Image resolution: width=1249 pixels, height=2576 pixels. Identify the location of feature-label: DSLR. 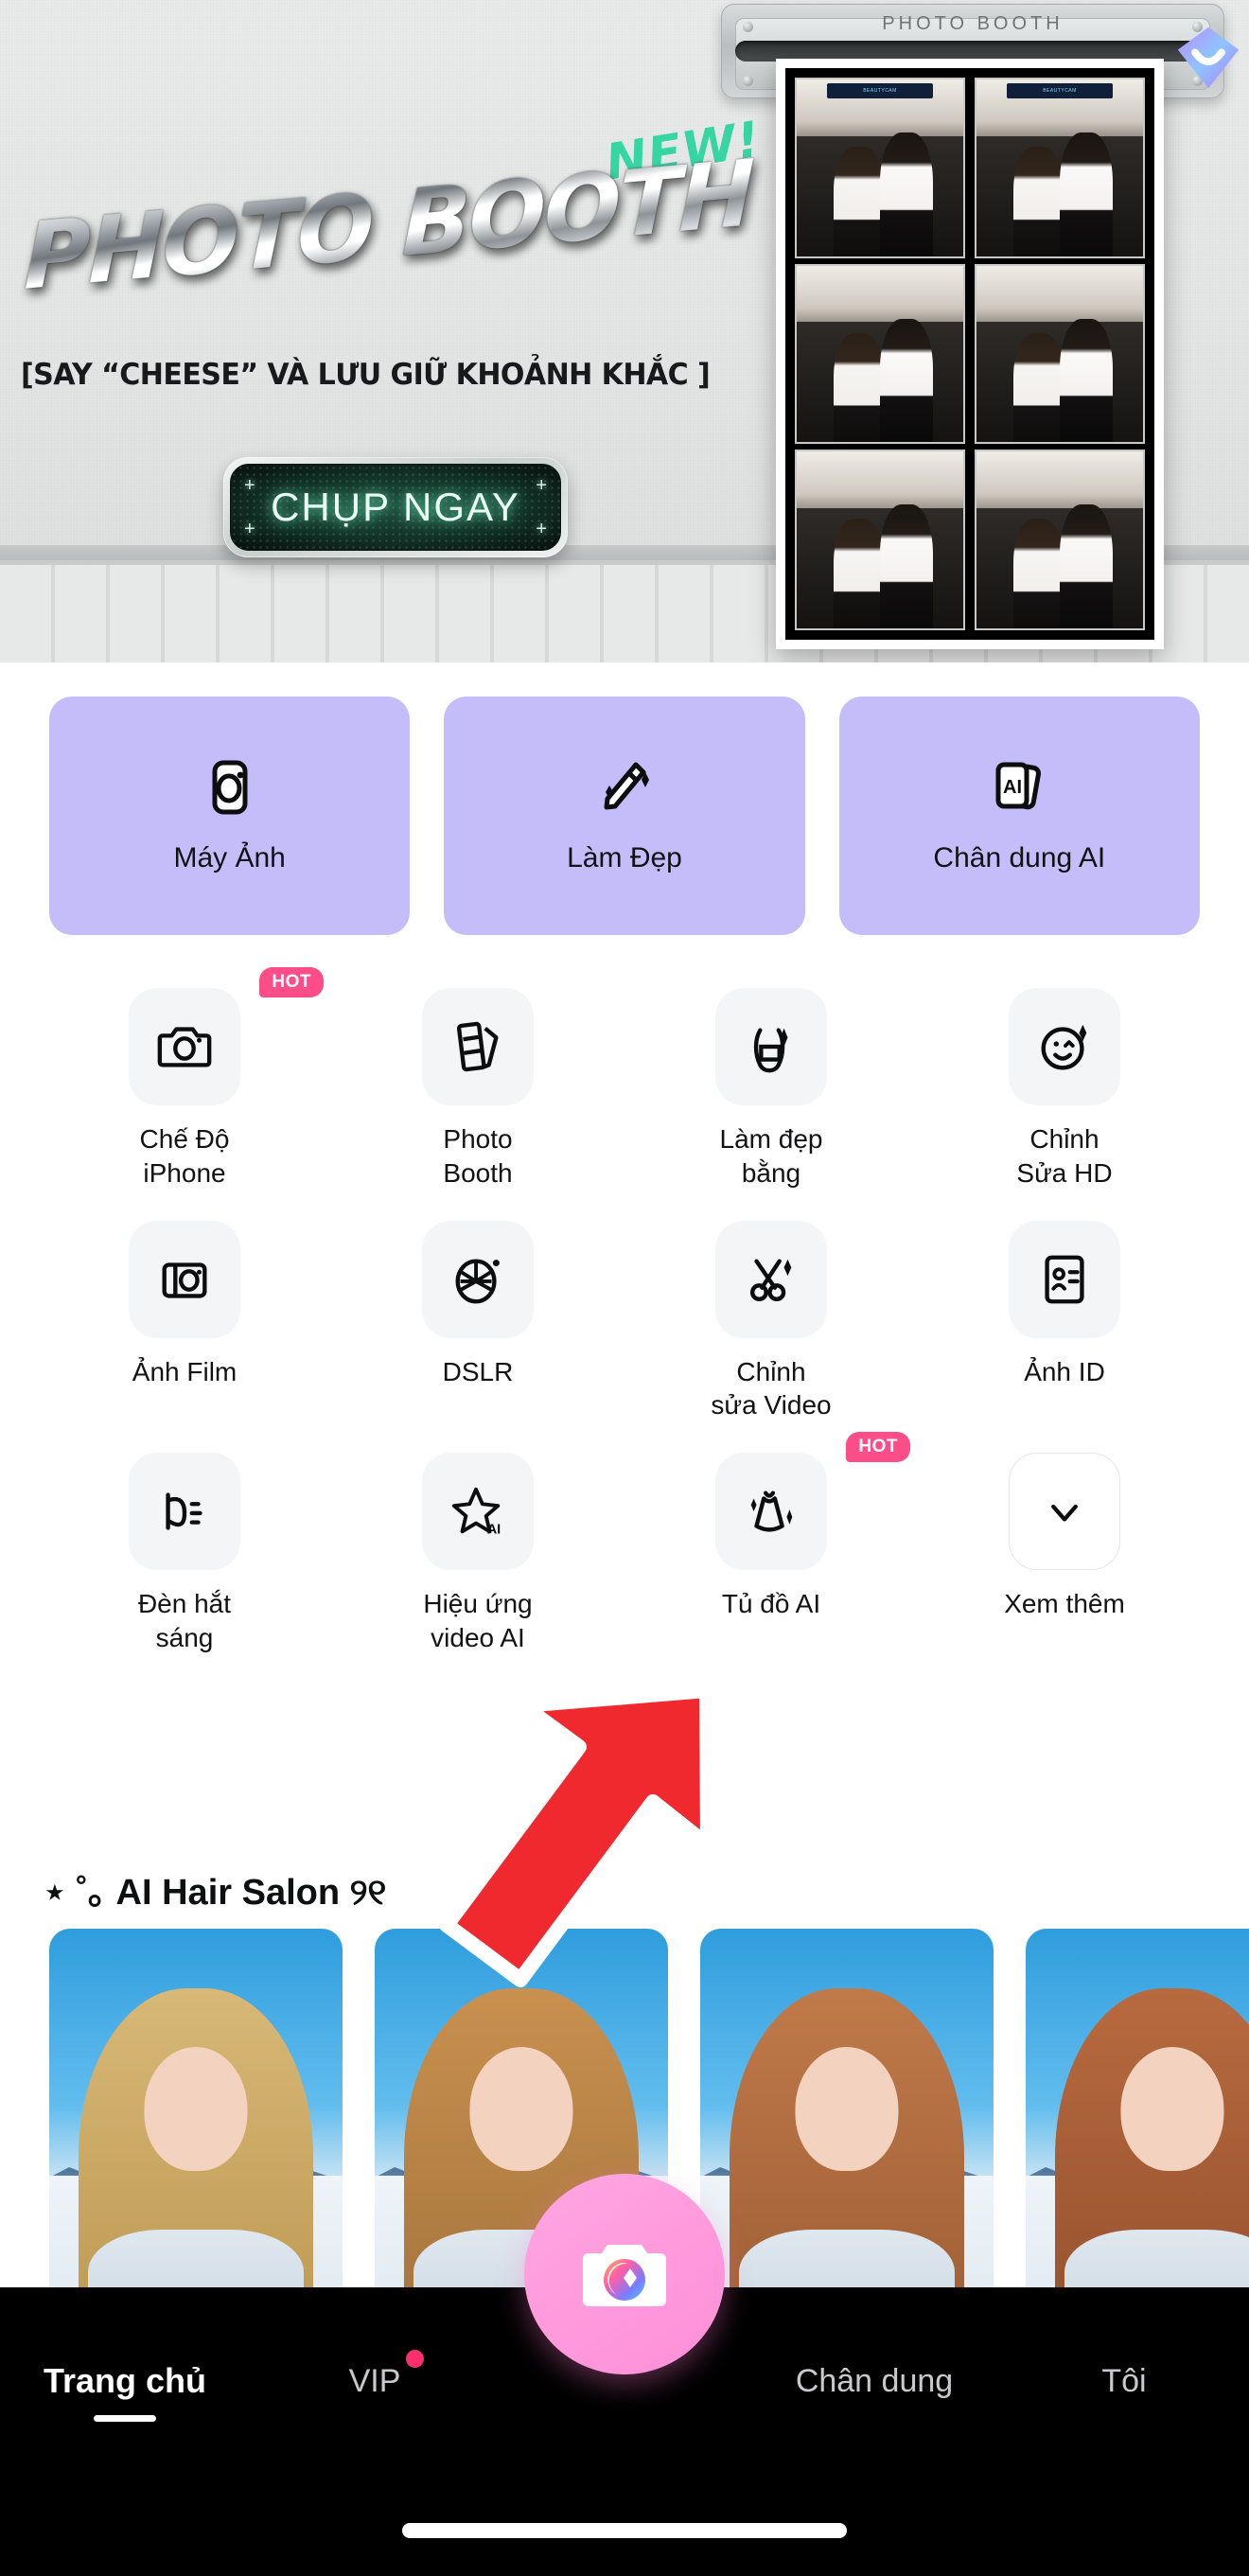
(478, 1372).